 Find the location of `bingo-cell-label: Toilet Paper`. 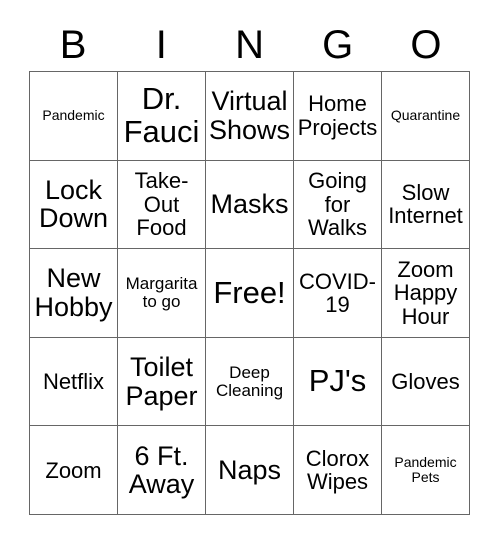

bingo-cell-label: Toilet Paper is located at coordinates (161, 381).